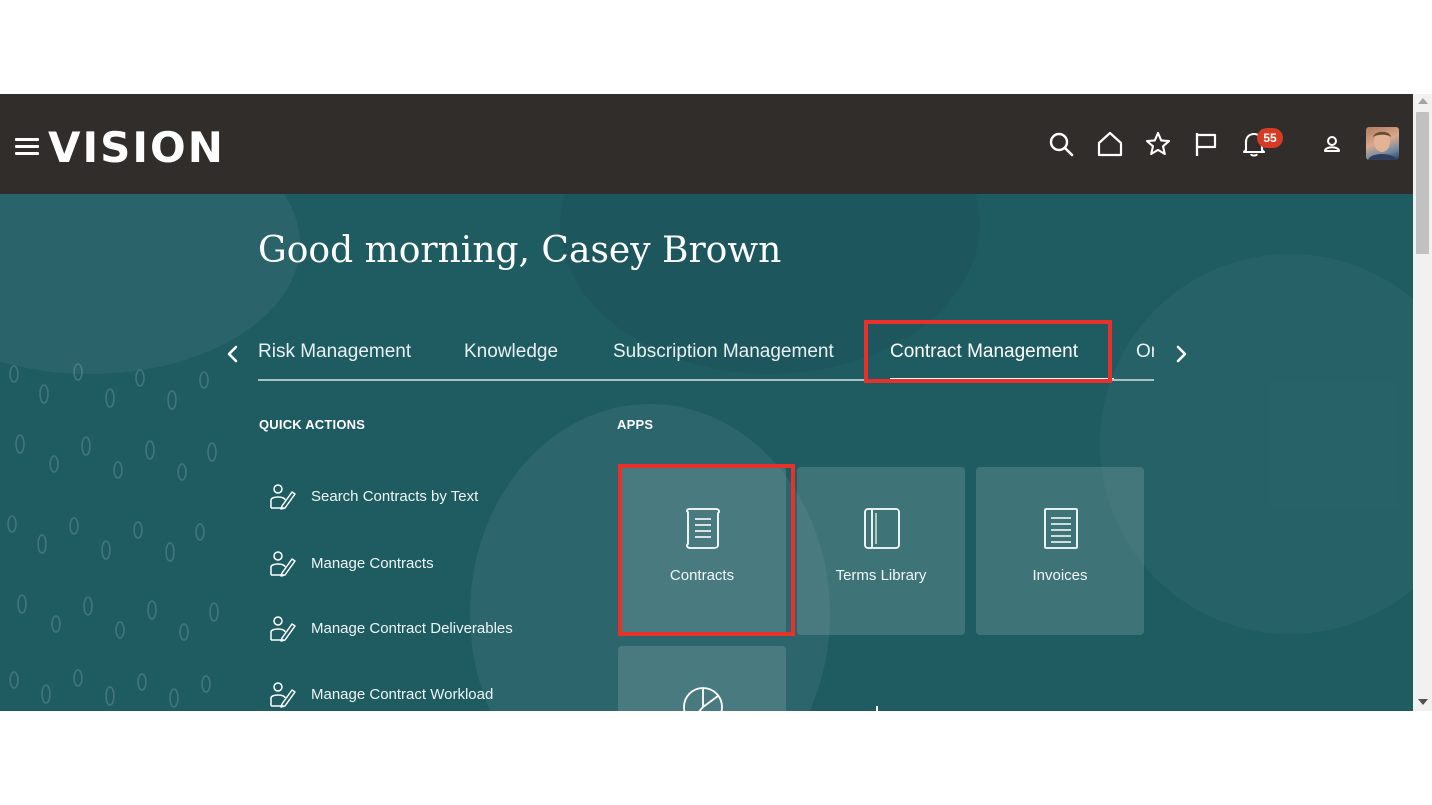  What do you see at coordinates (1061, 528) in the screenshot?
I see `invoice-icon` at bounding box center [1061, 528].